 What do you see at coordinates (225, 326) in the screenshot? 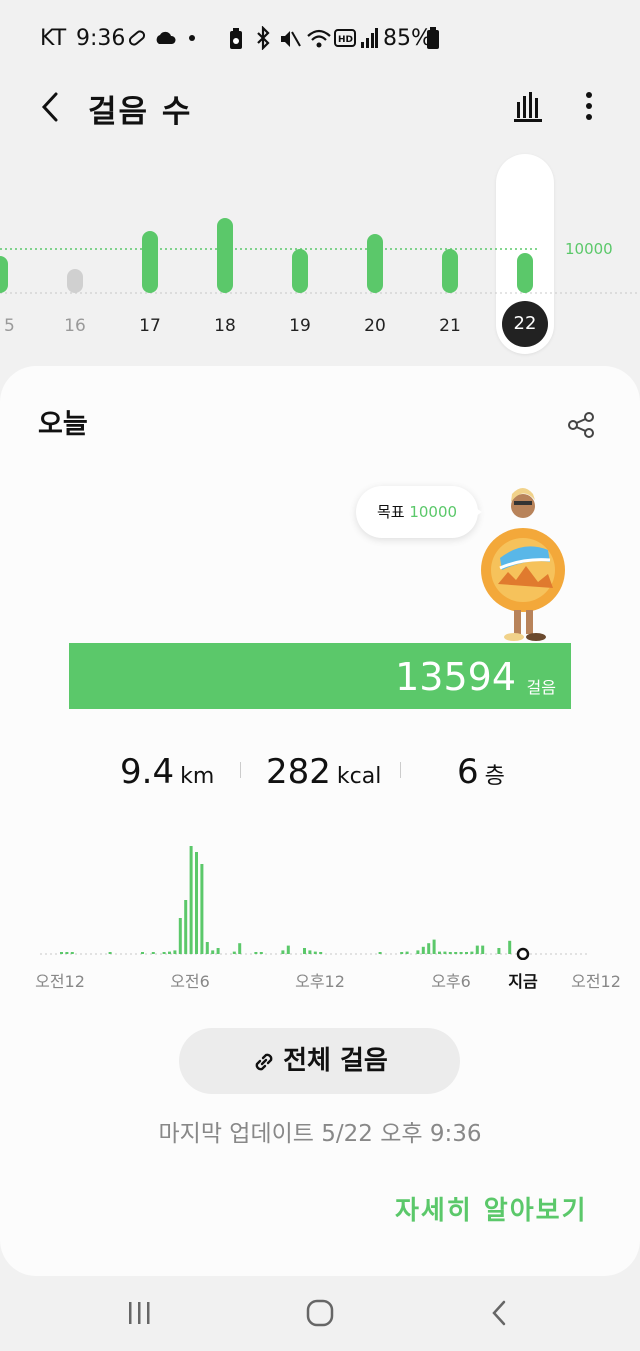
I see `weekly-label-18: 18` at bounding box center [225, 326].